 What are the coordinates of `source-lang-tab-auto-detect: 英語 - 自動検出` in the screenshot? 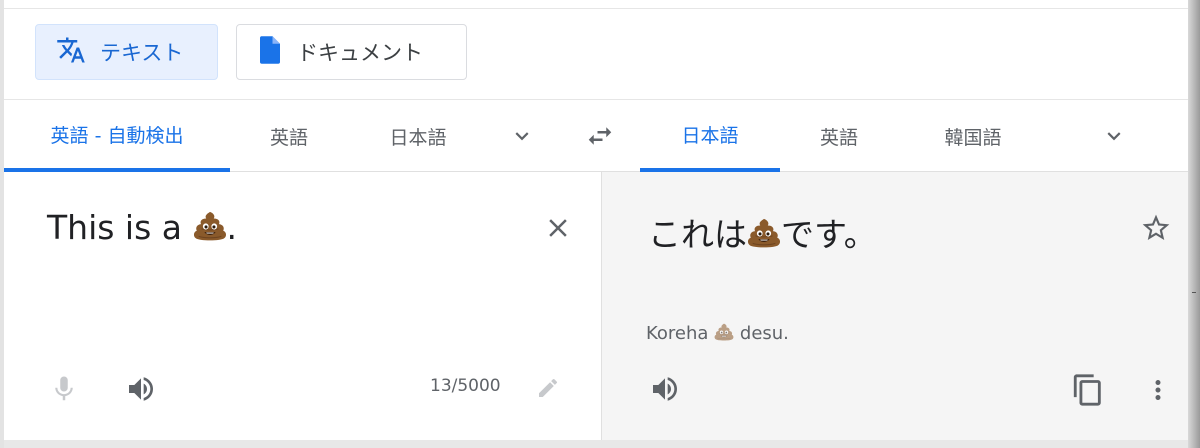 It's located at (117, 136).